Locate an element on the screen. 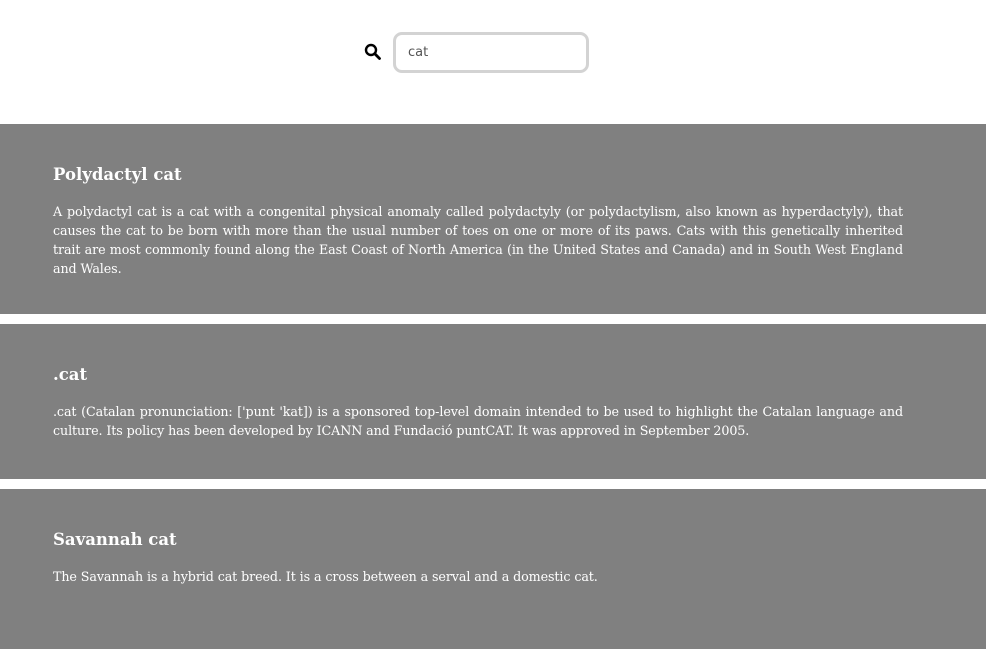  result-title: Savannah cat is located at coordinates (478, 540).